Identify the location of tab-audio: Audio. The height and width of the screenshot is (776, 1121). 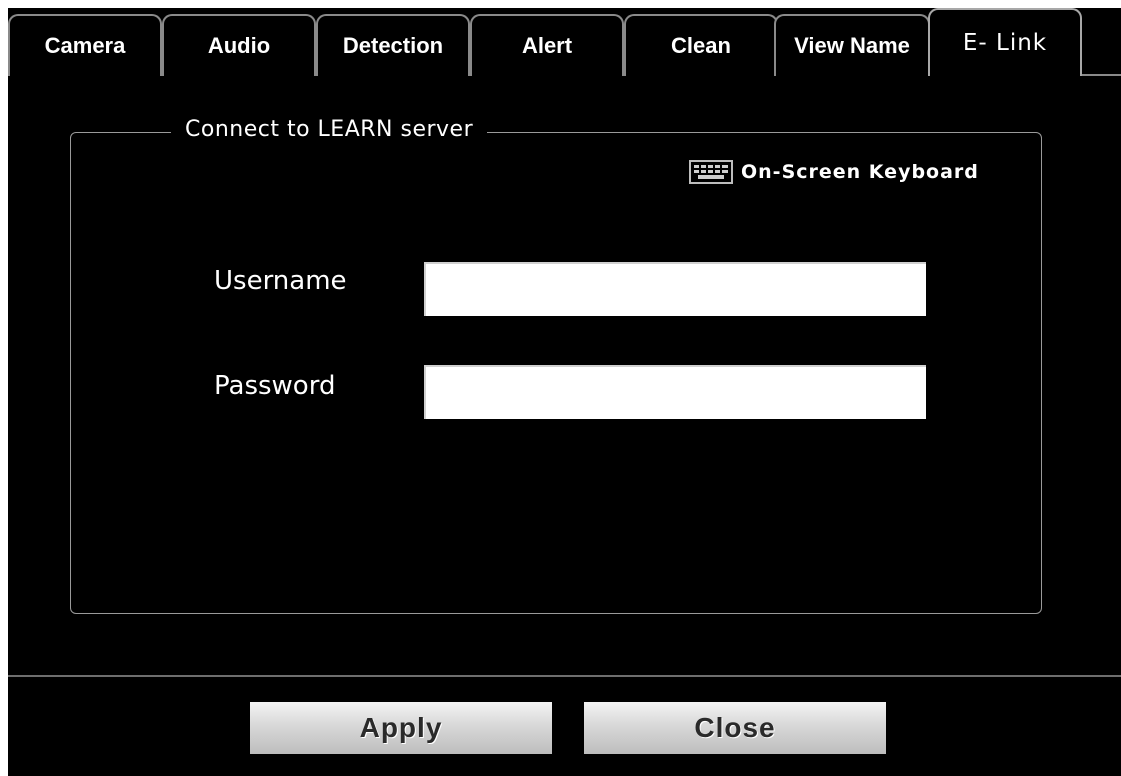
(239, 45).